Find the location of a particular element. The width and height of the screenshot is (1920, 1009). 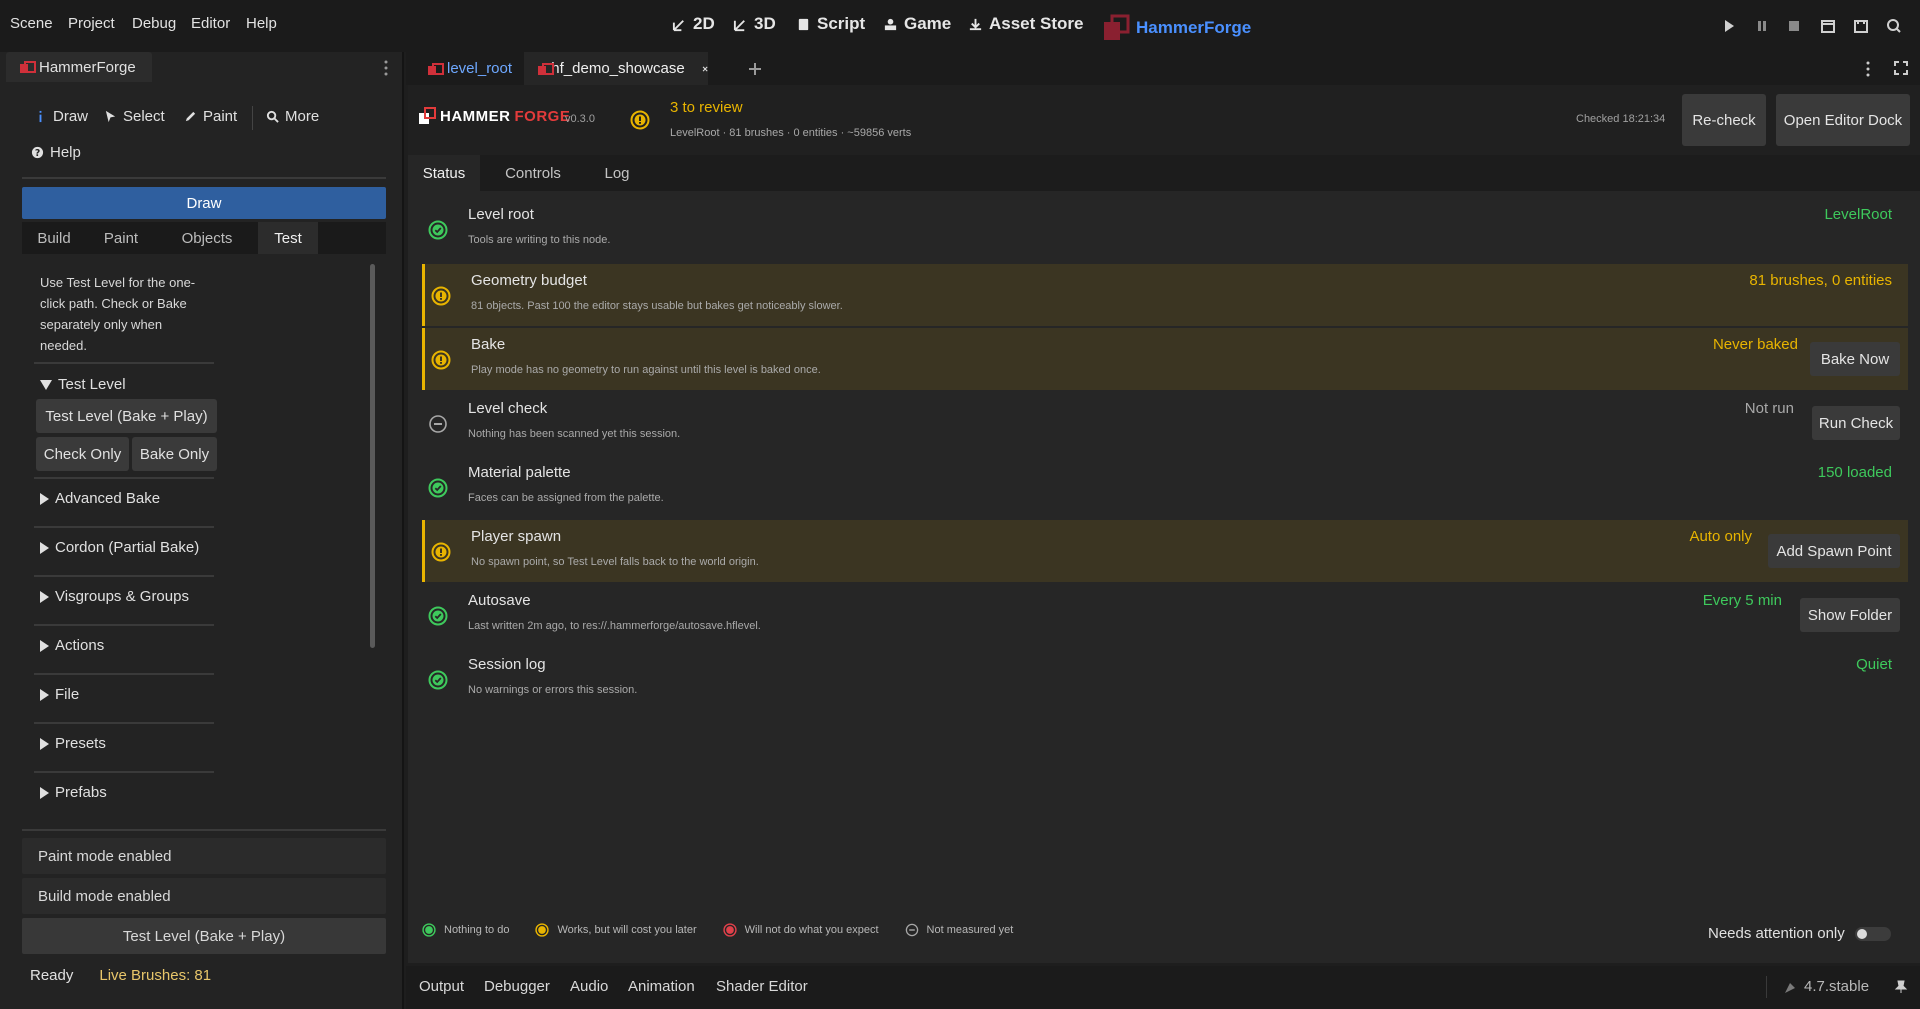

logo-text-hammer: HAMMER is located at coordinates (475, 116).